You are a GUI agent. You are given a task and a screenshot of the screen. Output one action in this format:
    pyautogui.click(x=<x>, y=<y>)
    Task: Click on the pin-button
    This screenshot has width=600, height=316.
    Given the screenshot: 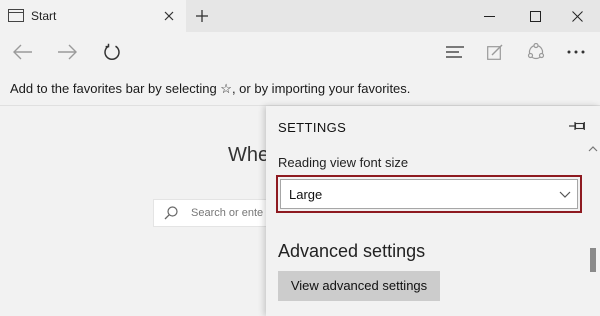 What is the action you would take?
    pyautogui.click(x=577, y=126)
    